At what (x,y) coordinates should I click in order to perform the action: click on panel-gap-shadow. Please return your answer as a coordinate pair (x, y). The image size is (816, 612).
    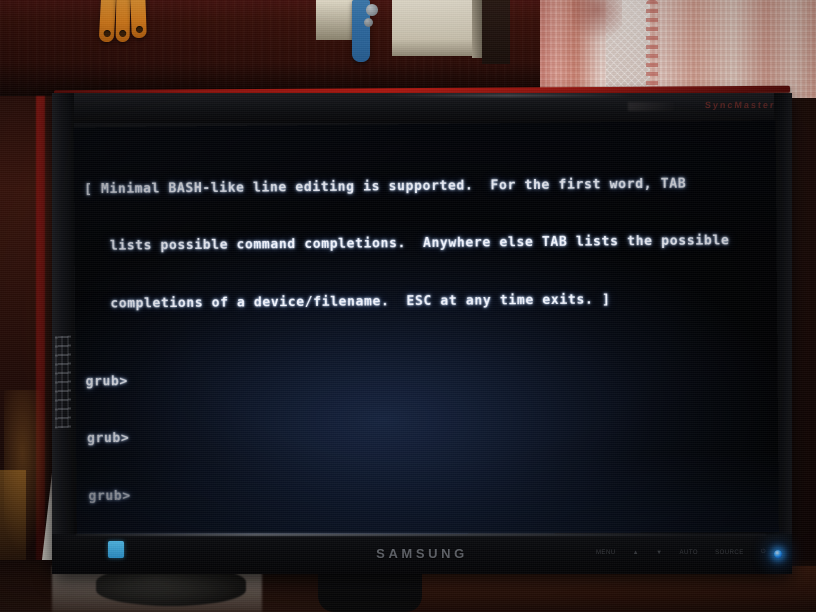
    Looking at the image, I should click on (496, 32).